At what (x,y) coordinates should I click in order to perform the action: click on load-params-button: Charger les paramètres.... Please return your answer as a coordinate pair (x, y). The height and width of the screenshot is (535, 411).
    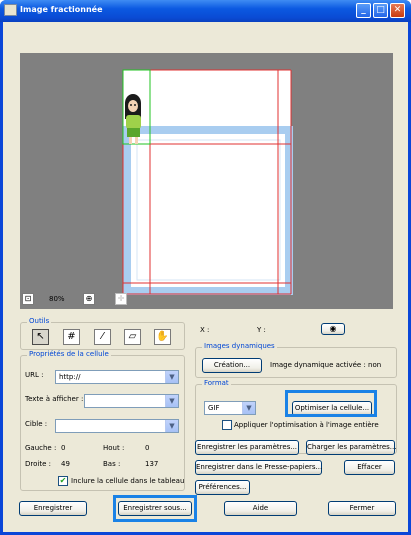
    Looking at the image, I should click on (351, 447).